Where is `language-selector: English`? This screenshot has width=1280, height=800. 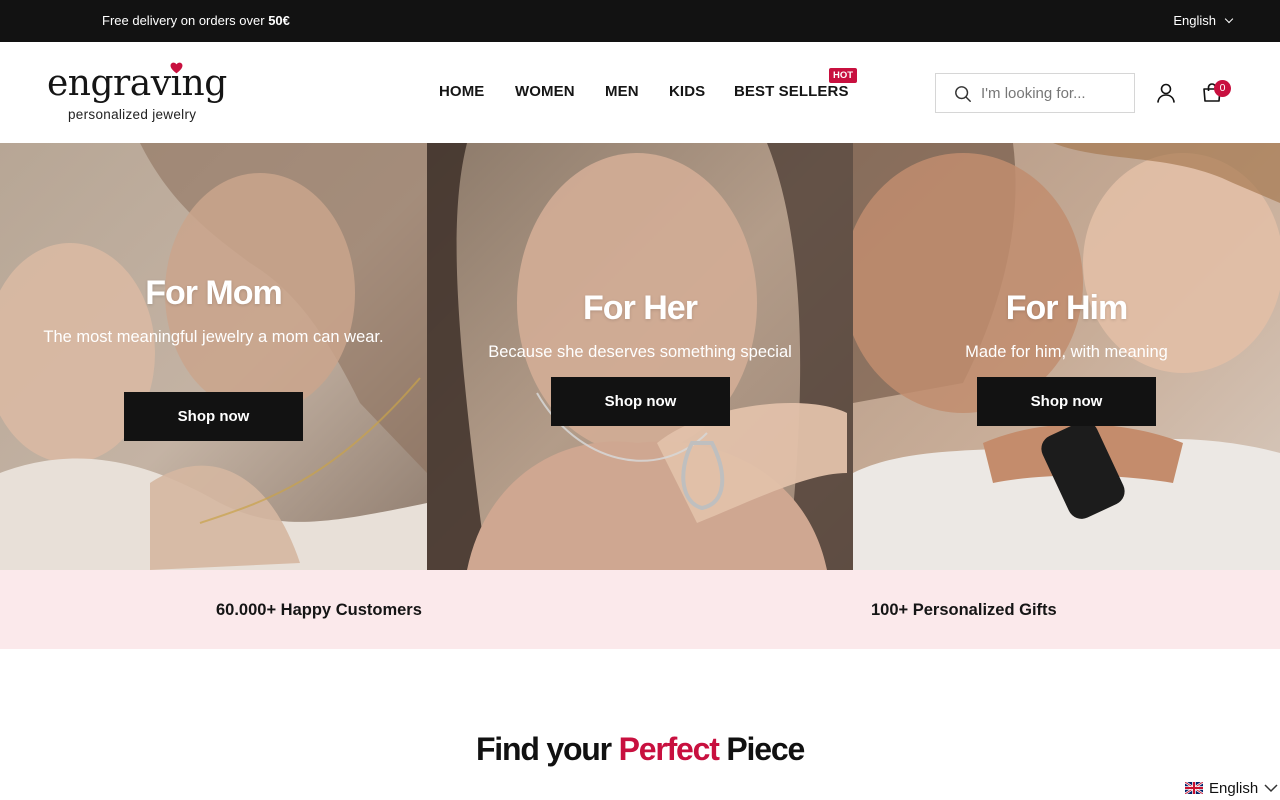
language-selector: English is located at coordinates (1203, 20).